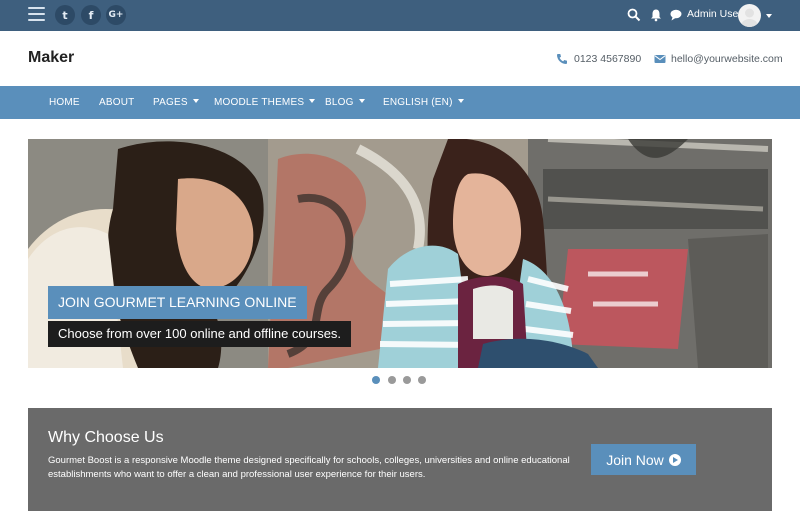  What do you see at coordinates (769, 16) in the screenshot?
I see `user-menu-caret-icon` at bounding box center [769, 16].